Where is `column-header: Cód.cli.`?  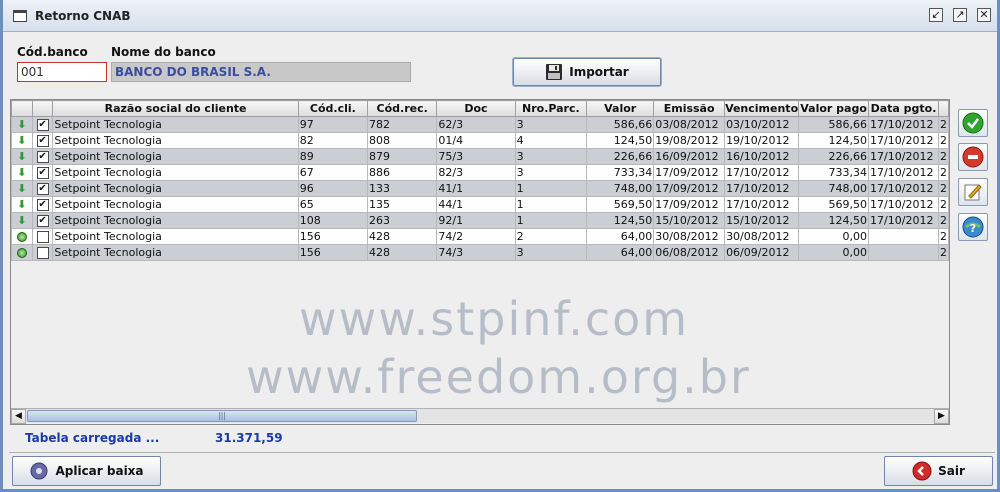
column-header: Cód.cli. is located at coordinates (332, 108).